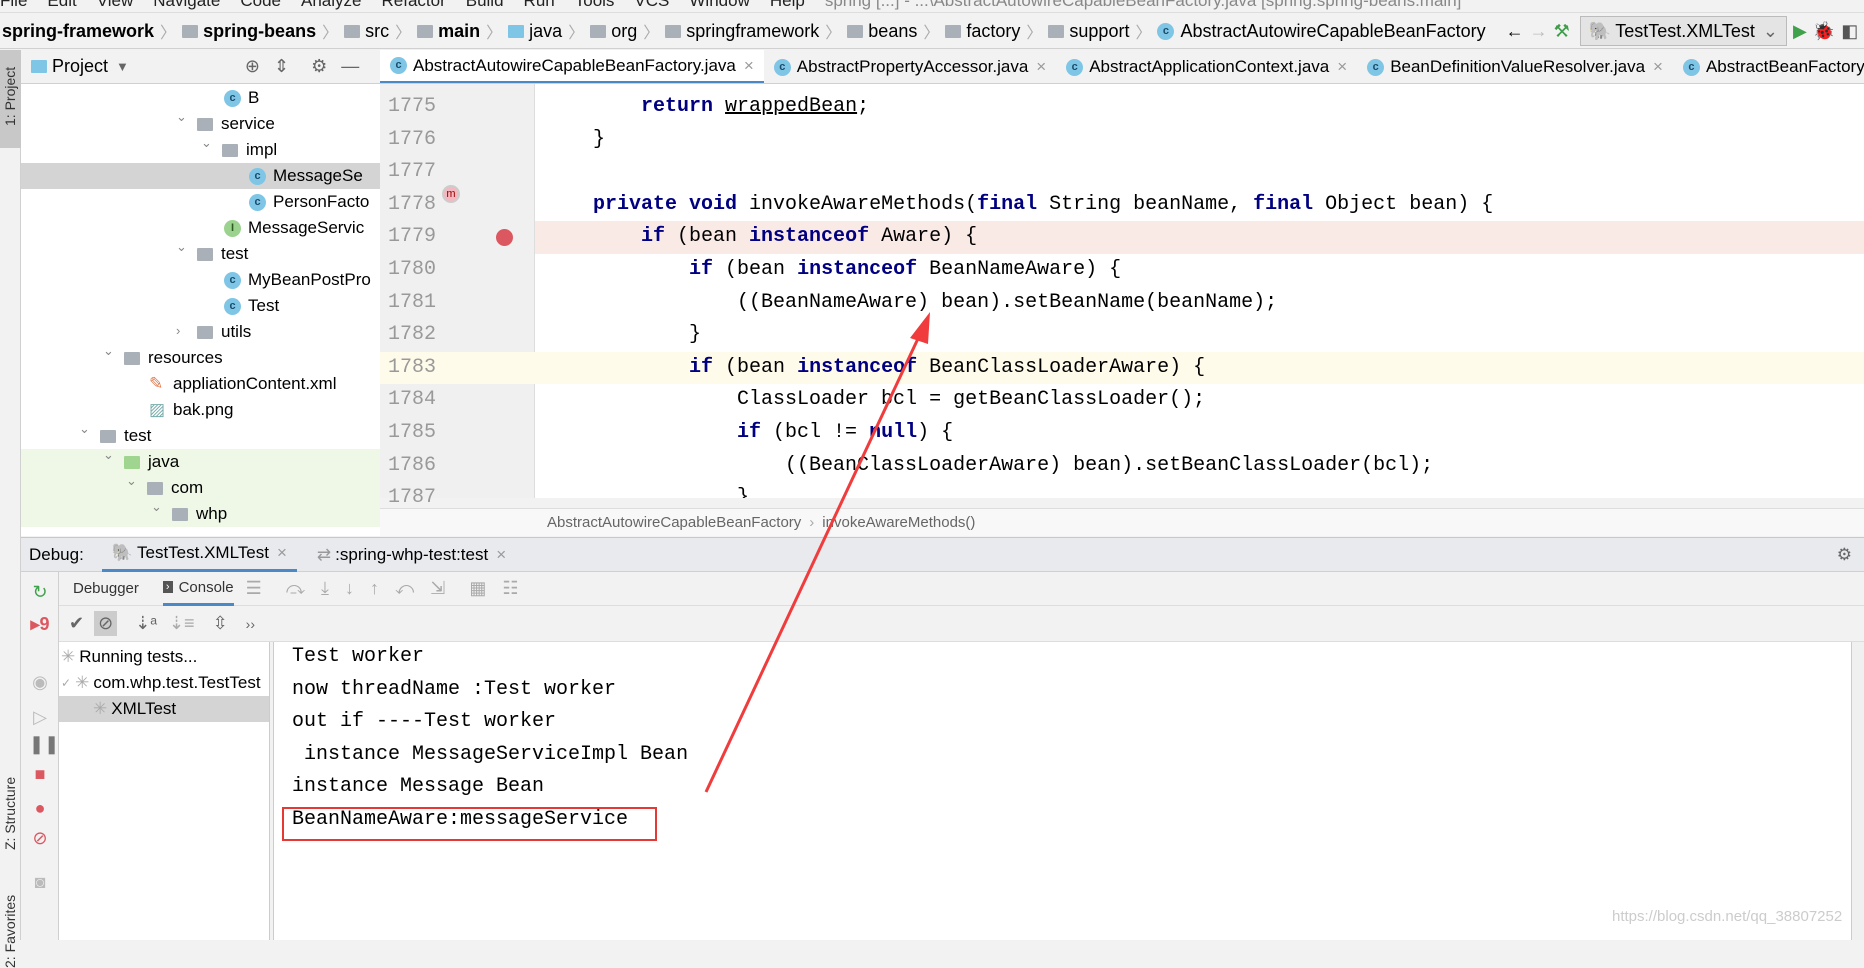 The image size is (1864, 968). I want to click on annotation-arrow, so click(817, 552).